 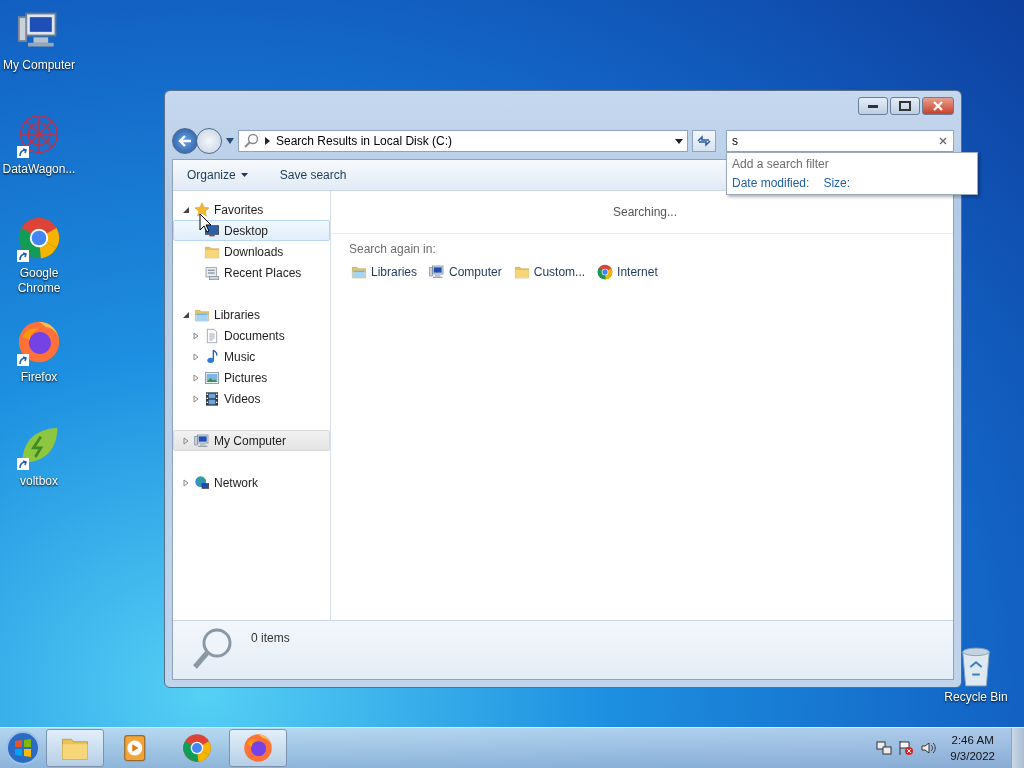 What do you see at coordinates (251, 482) in the screenshot?
I see `nav-item: Network` at bounding box center [251, 482].